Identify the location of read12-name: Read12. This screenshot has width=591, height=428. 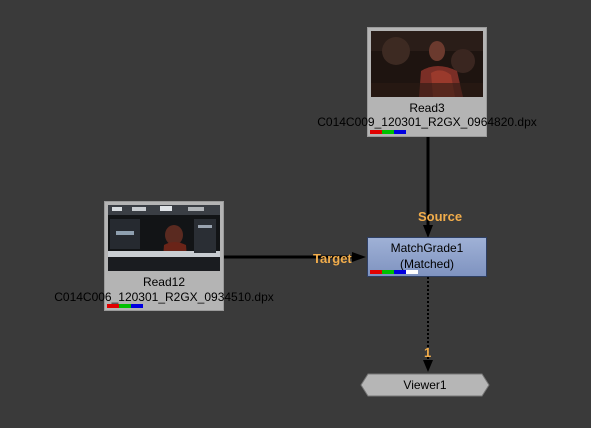
(164, 282).